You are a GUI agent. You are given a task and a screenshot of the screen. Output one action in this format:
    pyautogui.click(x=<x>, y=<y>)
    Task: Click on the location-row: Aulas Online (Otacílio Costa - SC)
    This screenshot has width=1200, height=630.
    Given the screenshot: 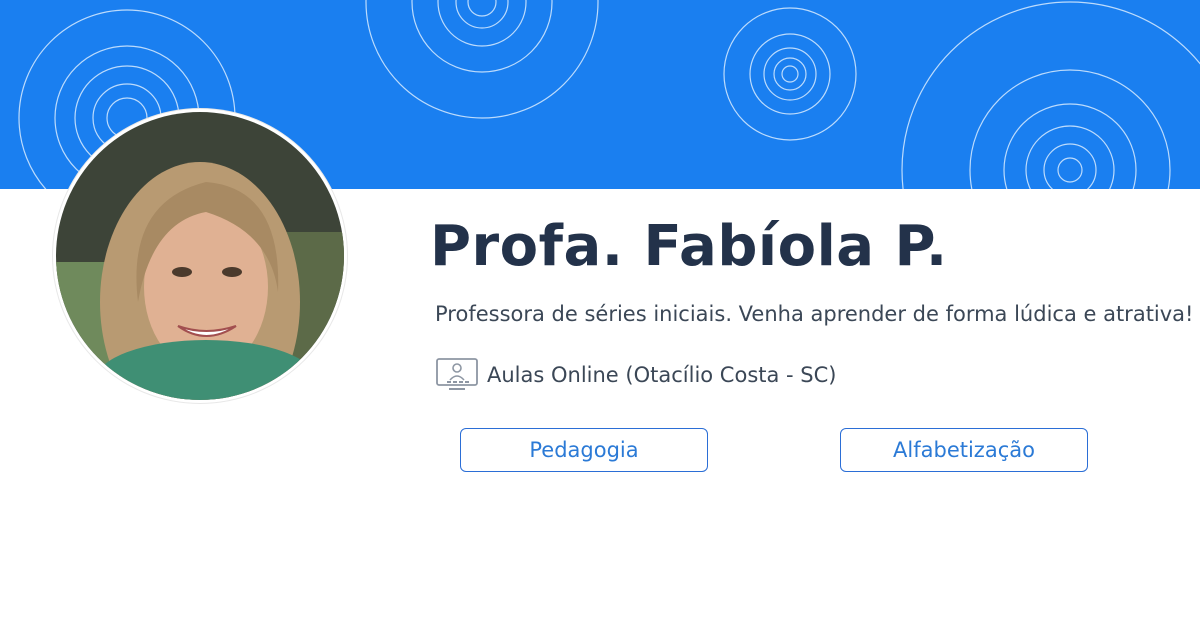 What is the action you would take?
    pyautogui.click(x=635, y=375)
    